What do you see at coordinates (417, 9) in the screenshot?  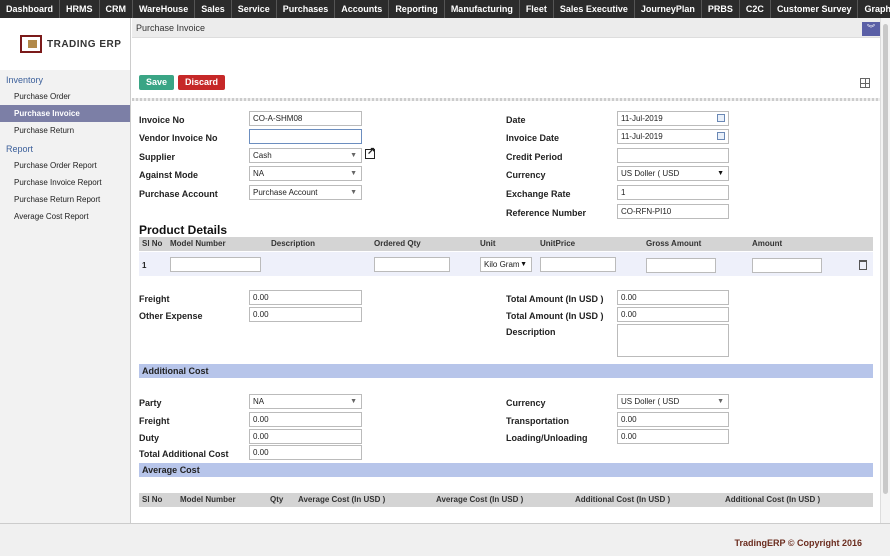 I see `nav-reporting: Reporting` at bounding box center [417, 9].